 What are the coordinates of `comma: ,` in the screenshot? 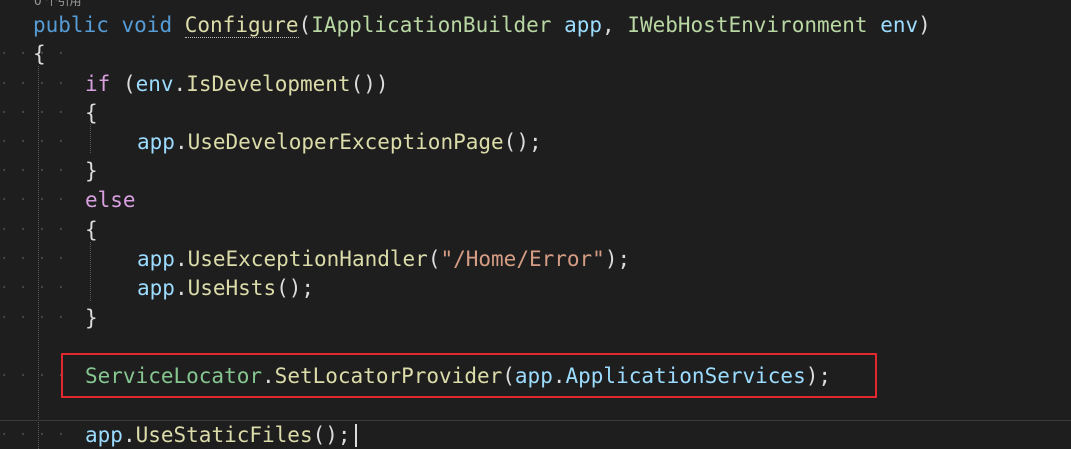 It's located at (608, 25).